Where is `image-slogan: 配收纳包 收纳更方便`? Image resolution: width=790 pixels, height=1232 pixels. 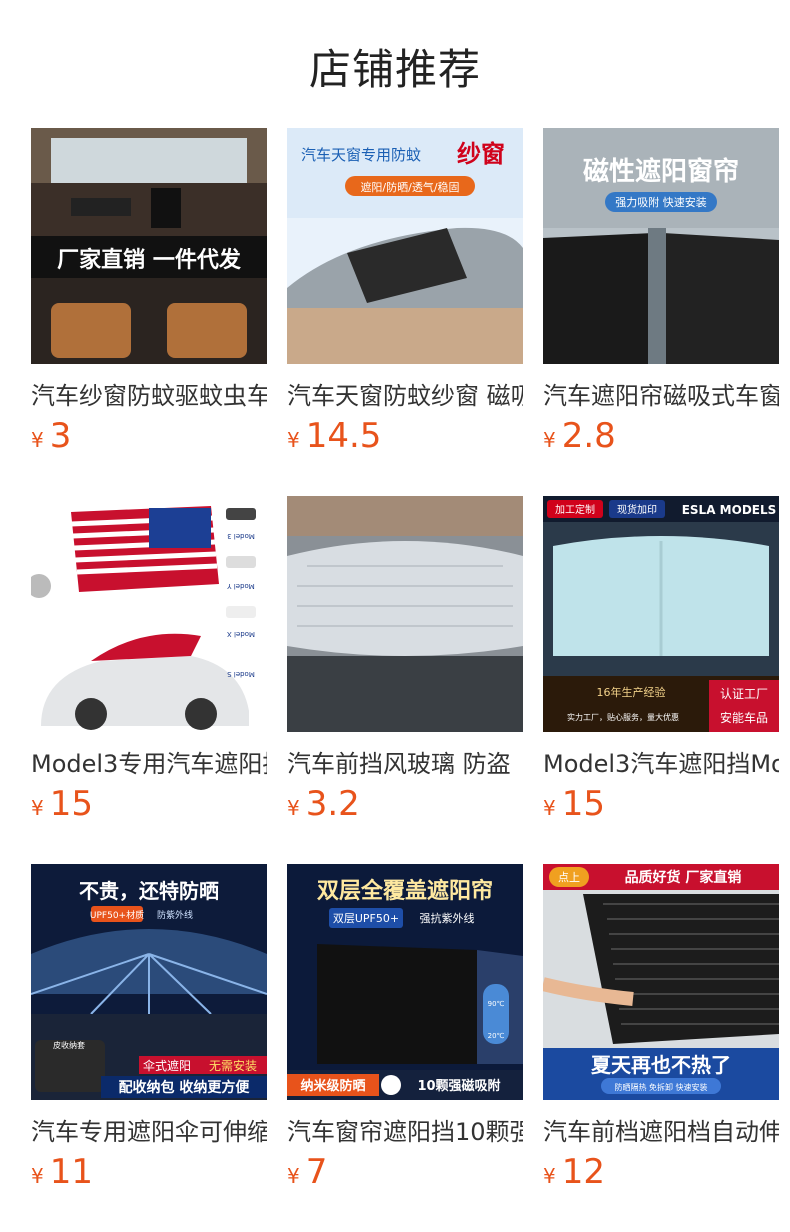 image-slogan: 配收纳包 收纳更方便 is located at coordinates (185, 1087).